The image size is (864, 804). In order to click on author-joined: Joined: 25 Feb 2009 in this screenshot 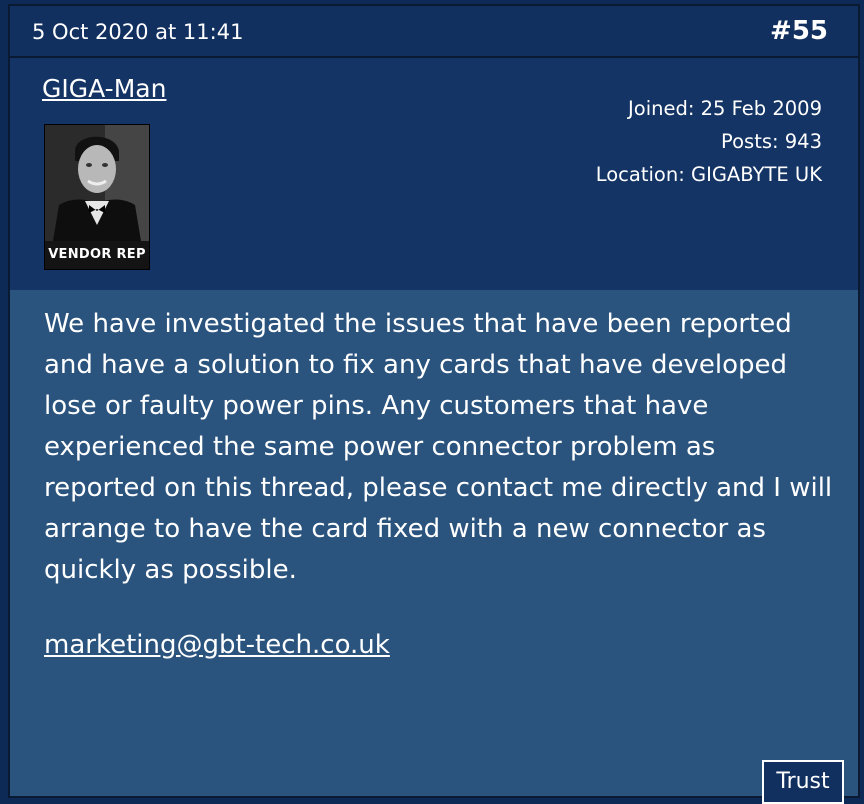, I will do `click(725, 108)`.